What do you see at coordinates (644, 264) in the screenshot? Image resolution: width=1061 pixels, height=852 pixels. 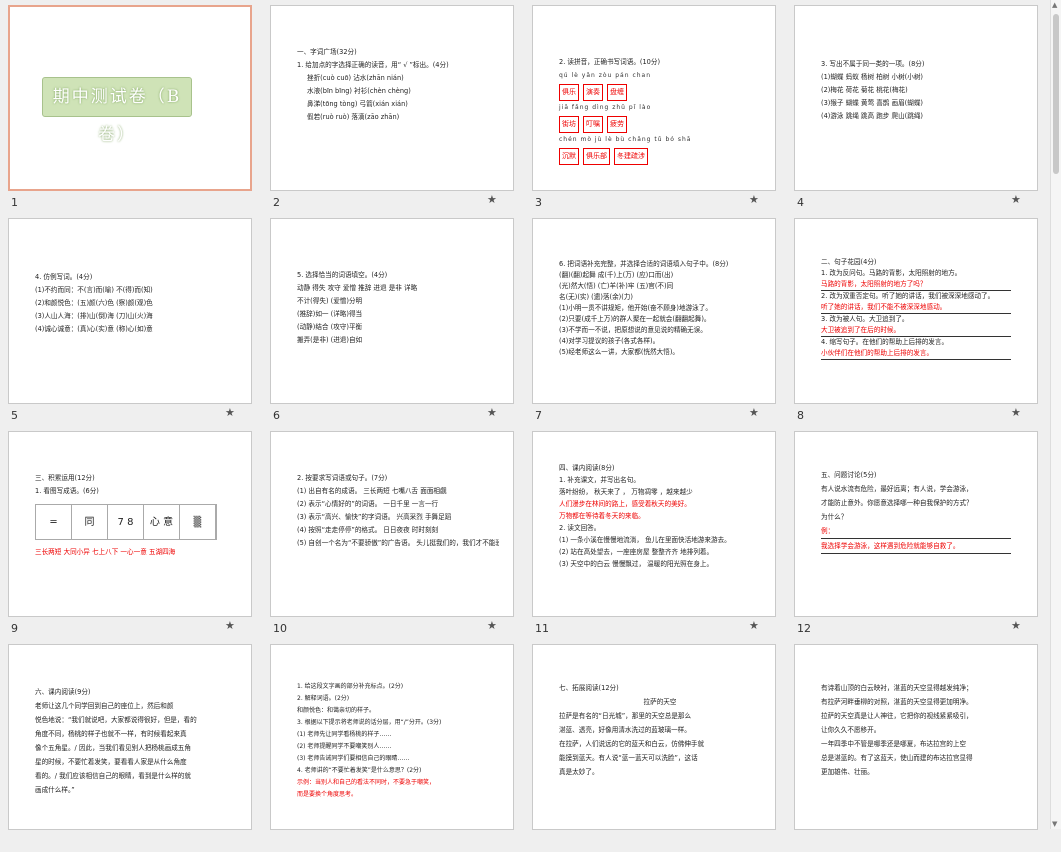 I see `slide-line: 6. 把词语补充完整，并选择合适的词语填入句子中。(8分)` at bounding box center [644, 264].